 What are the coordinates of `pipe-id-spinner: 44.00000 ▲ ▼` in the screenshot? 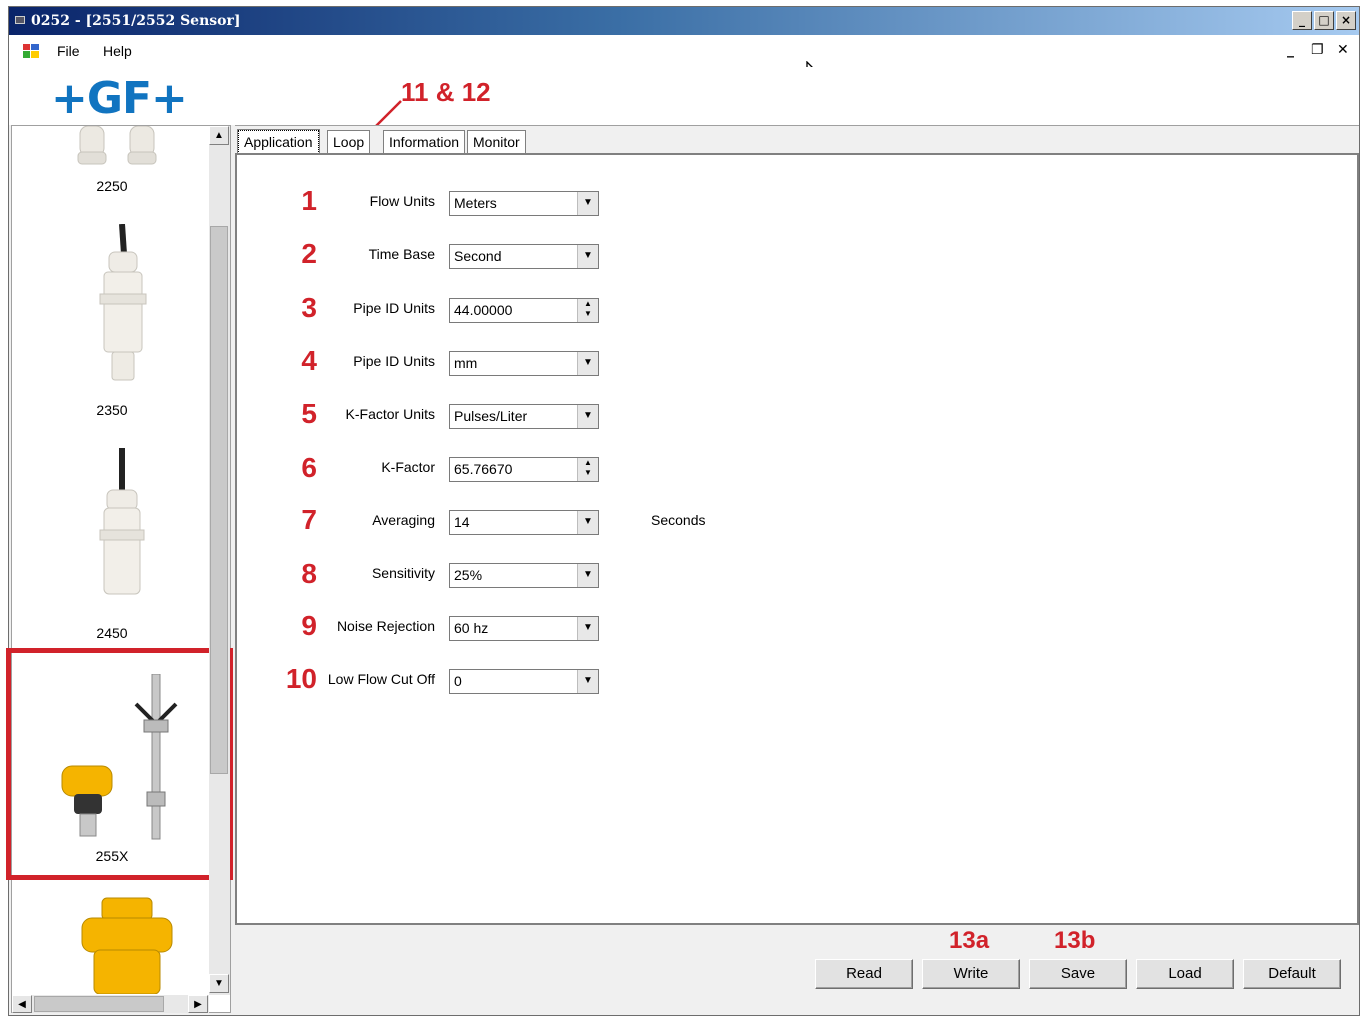 It's located at (524, 310).